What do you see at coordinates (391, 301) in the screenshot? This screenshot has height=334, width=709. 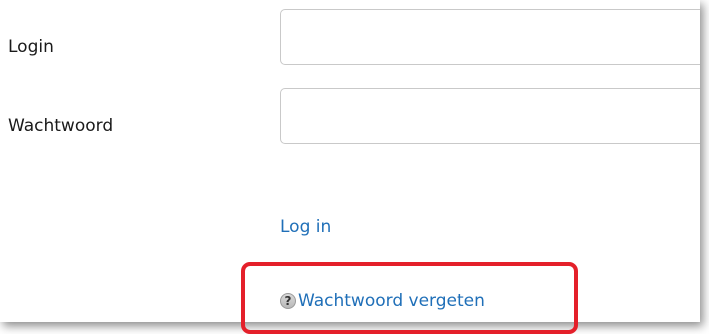 I see `forgot-password-link: Wachtwoord vergeten` at bounding box center [391, 301].